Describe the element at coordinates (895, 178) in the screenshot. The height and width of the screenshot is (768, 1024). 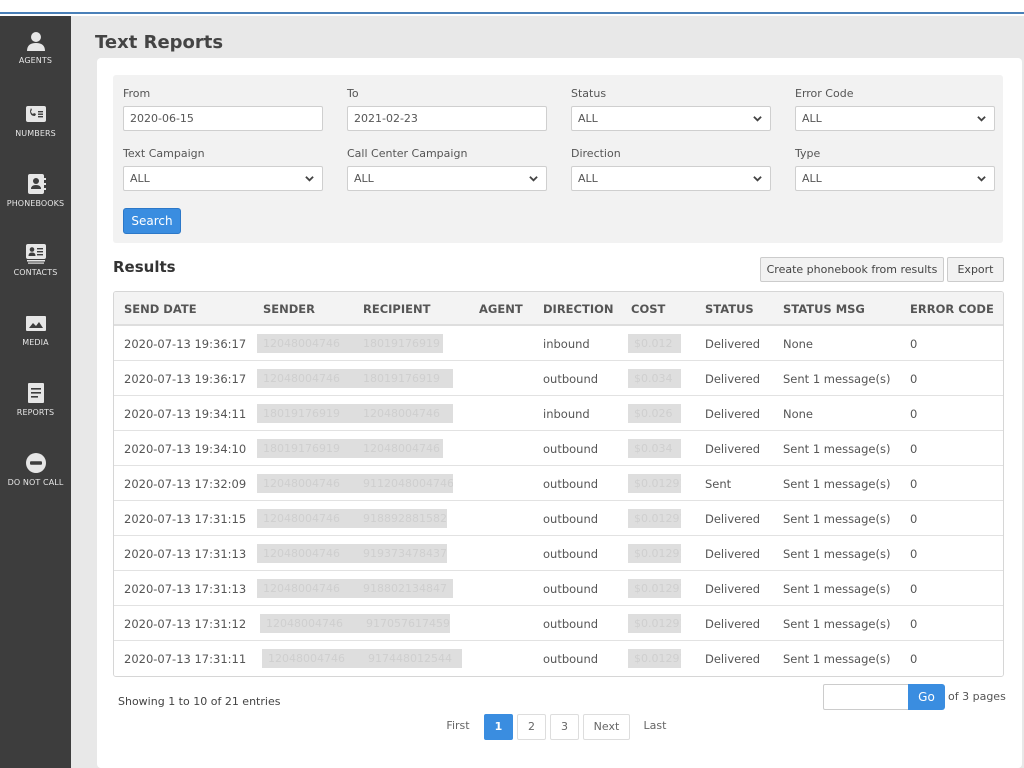
I see `type-select: ALL` at that location.